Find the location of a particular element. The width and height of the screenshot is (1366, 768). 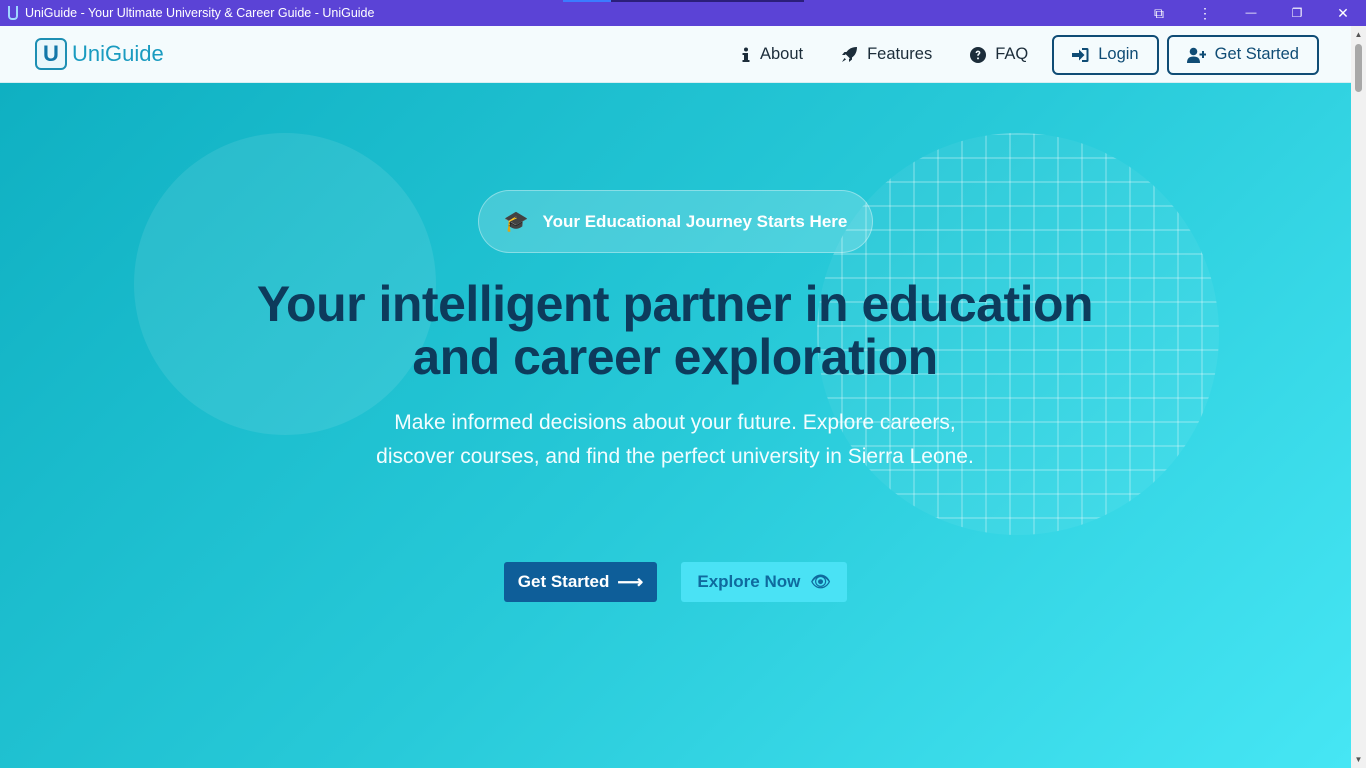

tab-indicator is located at coordinates (587, 1).